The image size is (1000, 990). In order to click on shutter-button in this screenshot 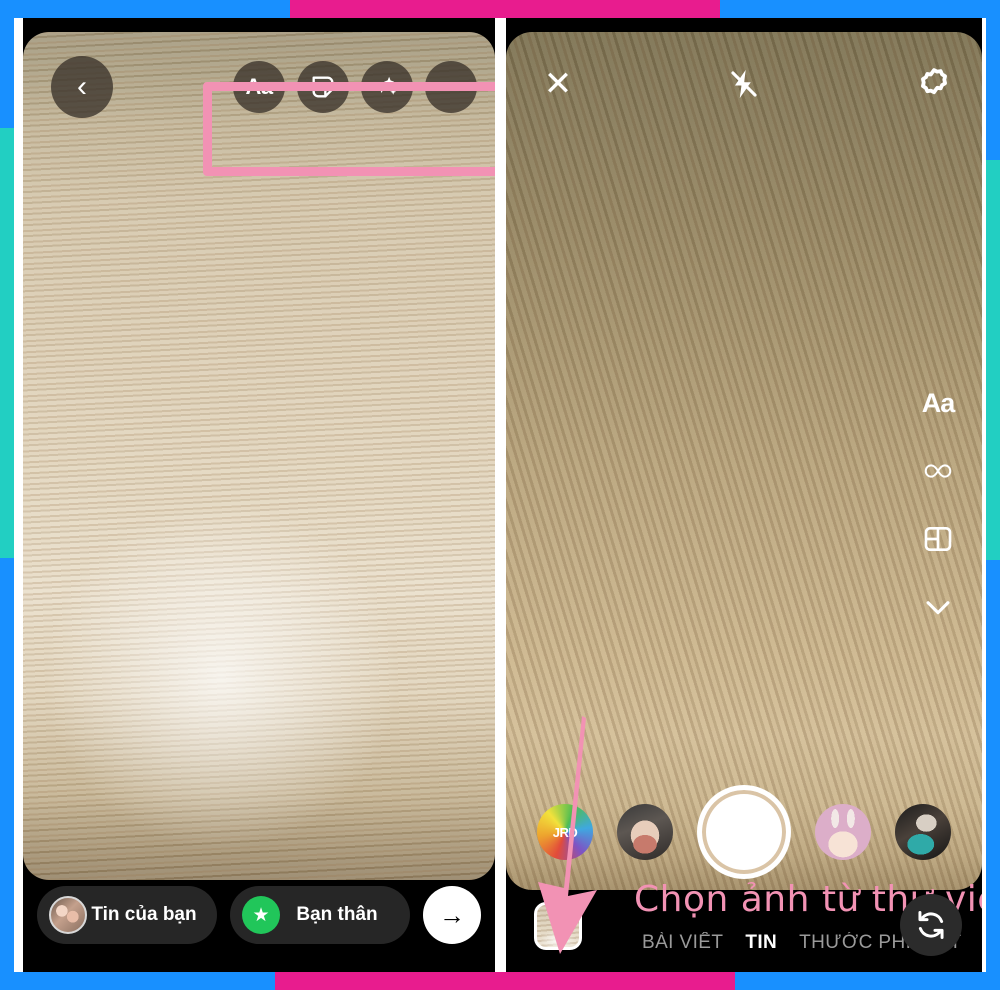, I will do `click(744, 832)`.